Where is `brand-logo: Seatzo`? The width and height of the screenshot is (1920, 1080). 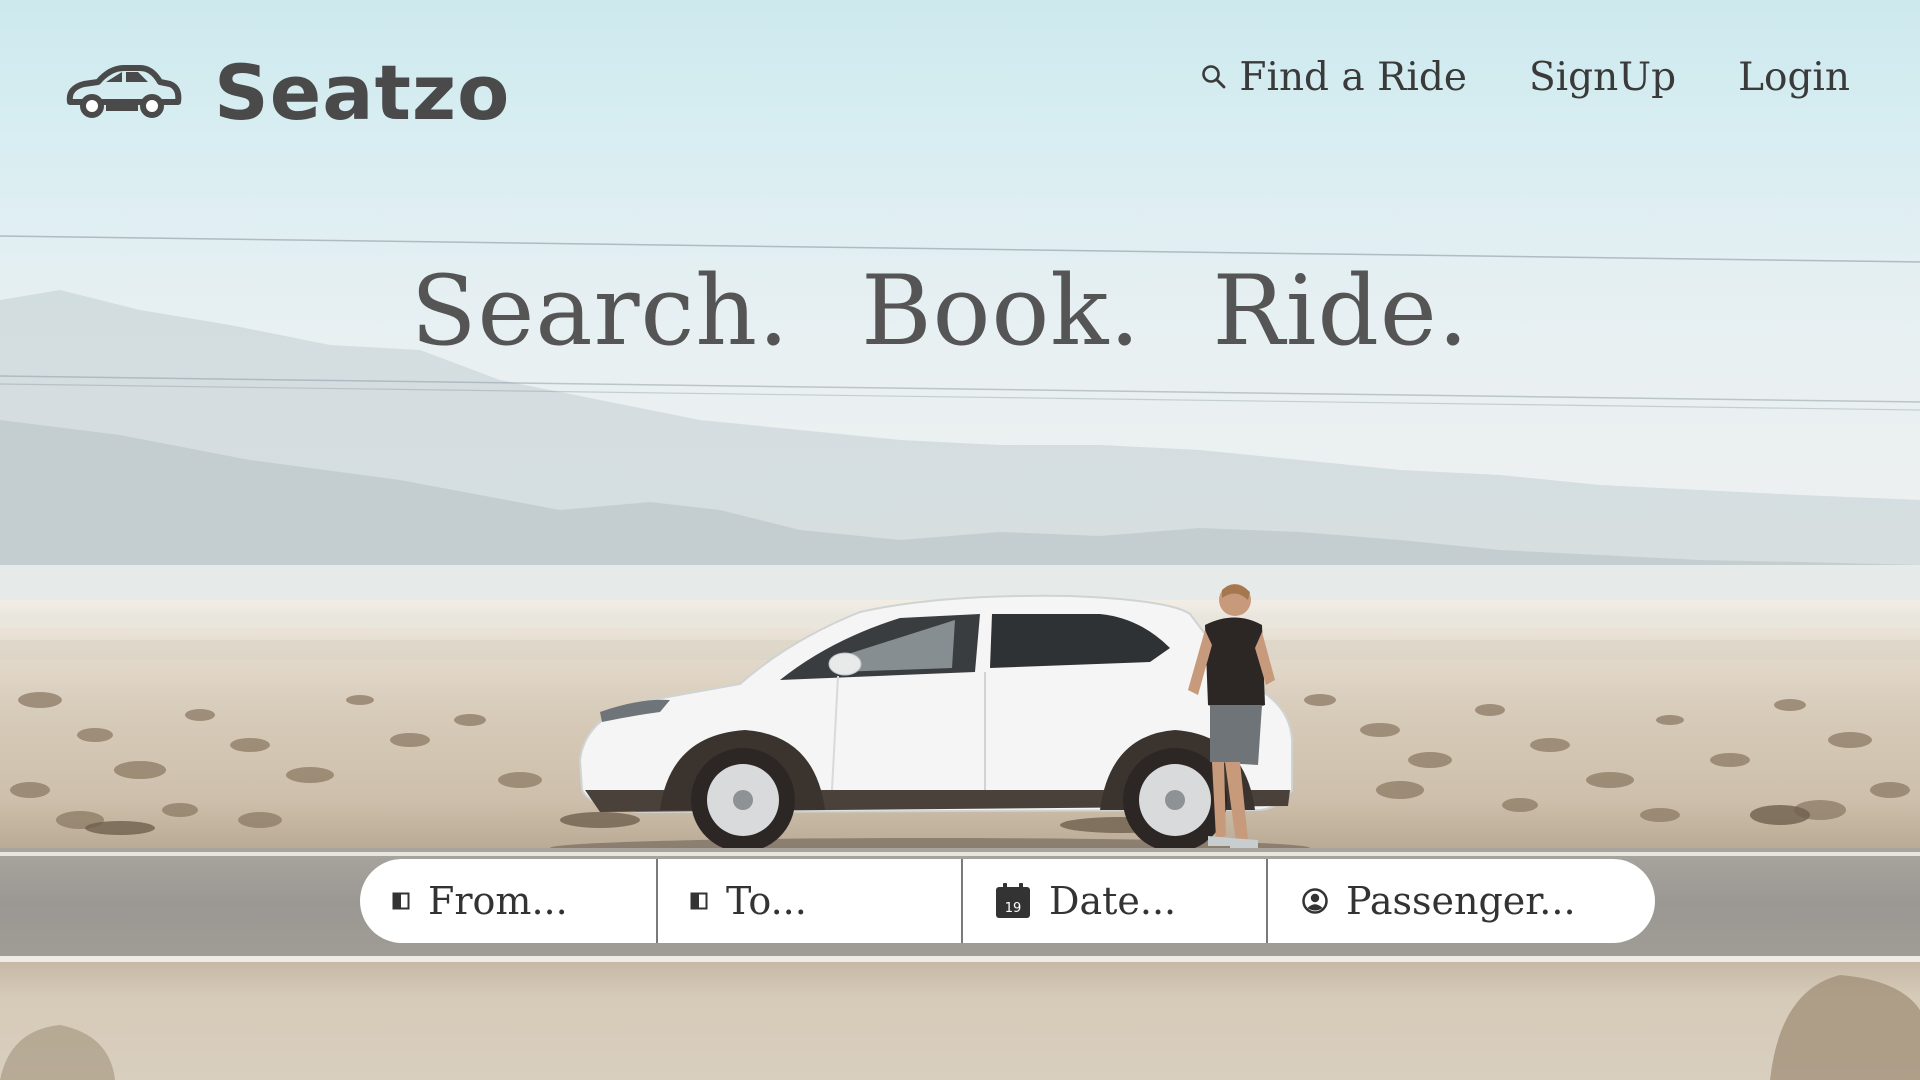 brand-logo: Seatzo is located at coordinates (286, 92).